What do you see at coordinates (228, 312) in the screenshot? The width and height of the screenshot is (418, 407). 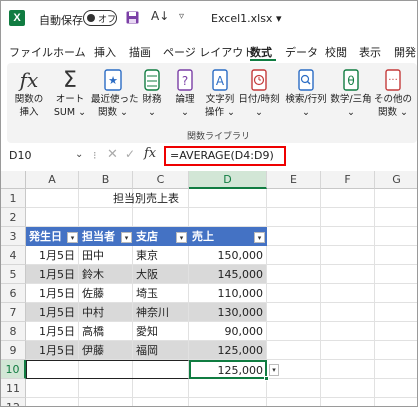 I see `sales-cell: 130,000` at bounding box center [228, 312].